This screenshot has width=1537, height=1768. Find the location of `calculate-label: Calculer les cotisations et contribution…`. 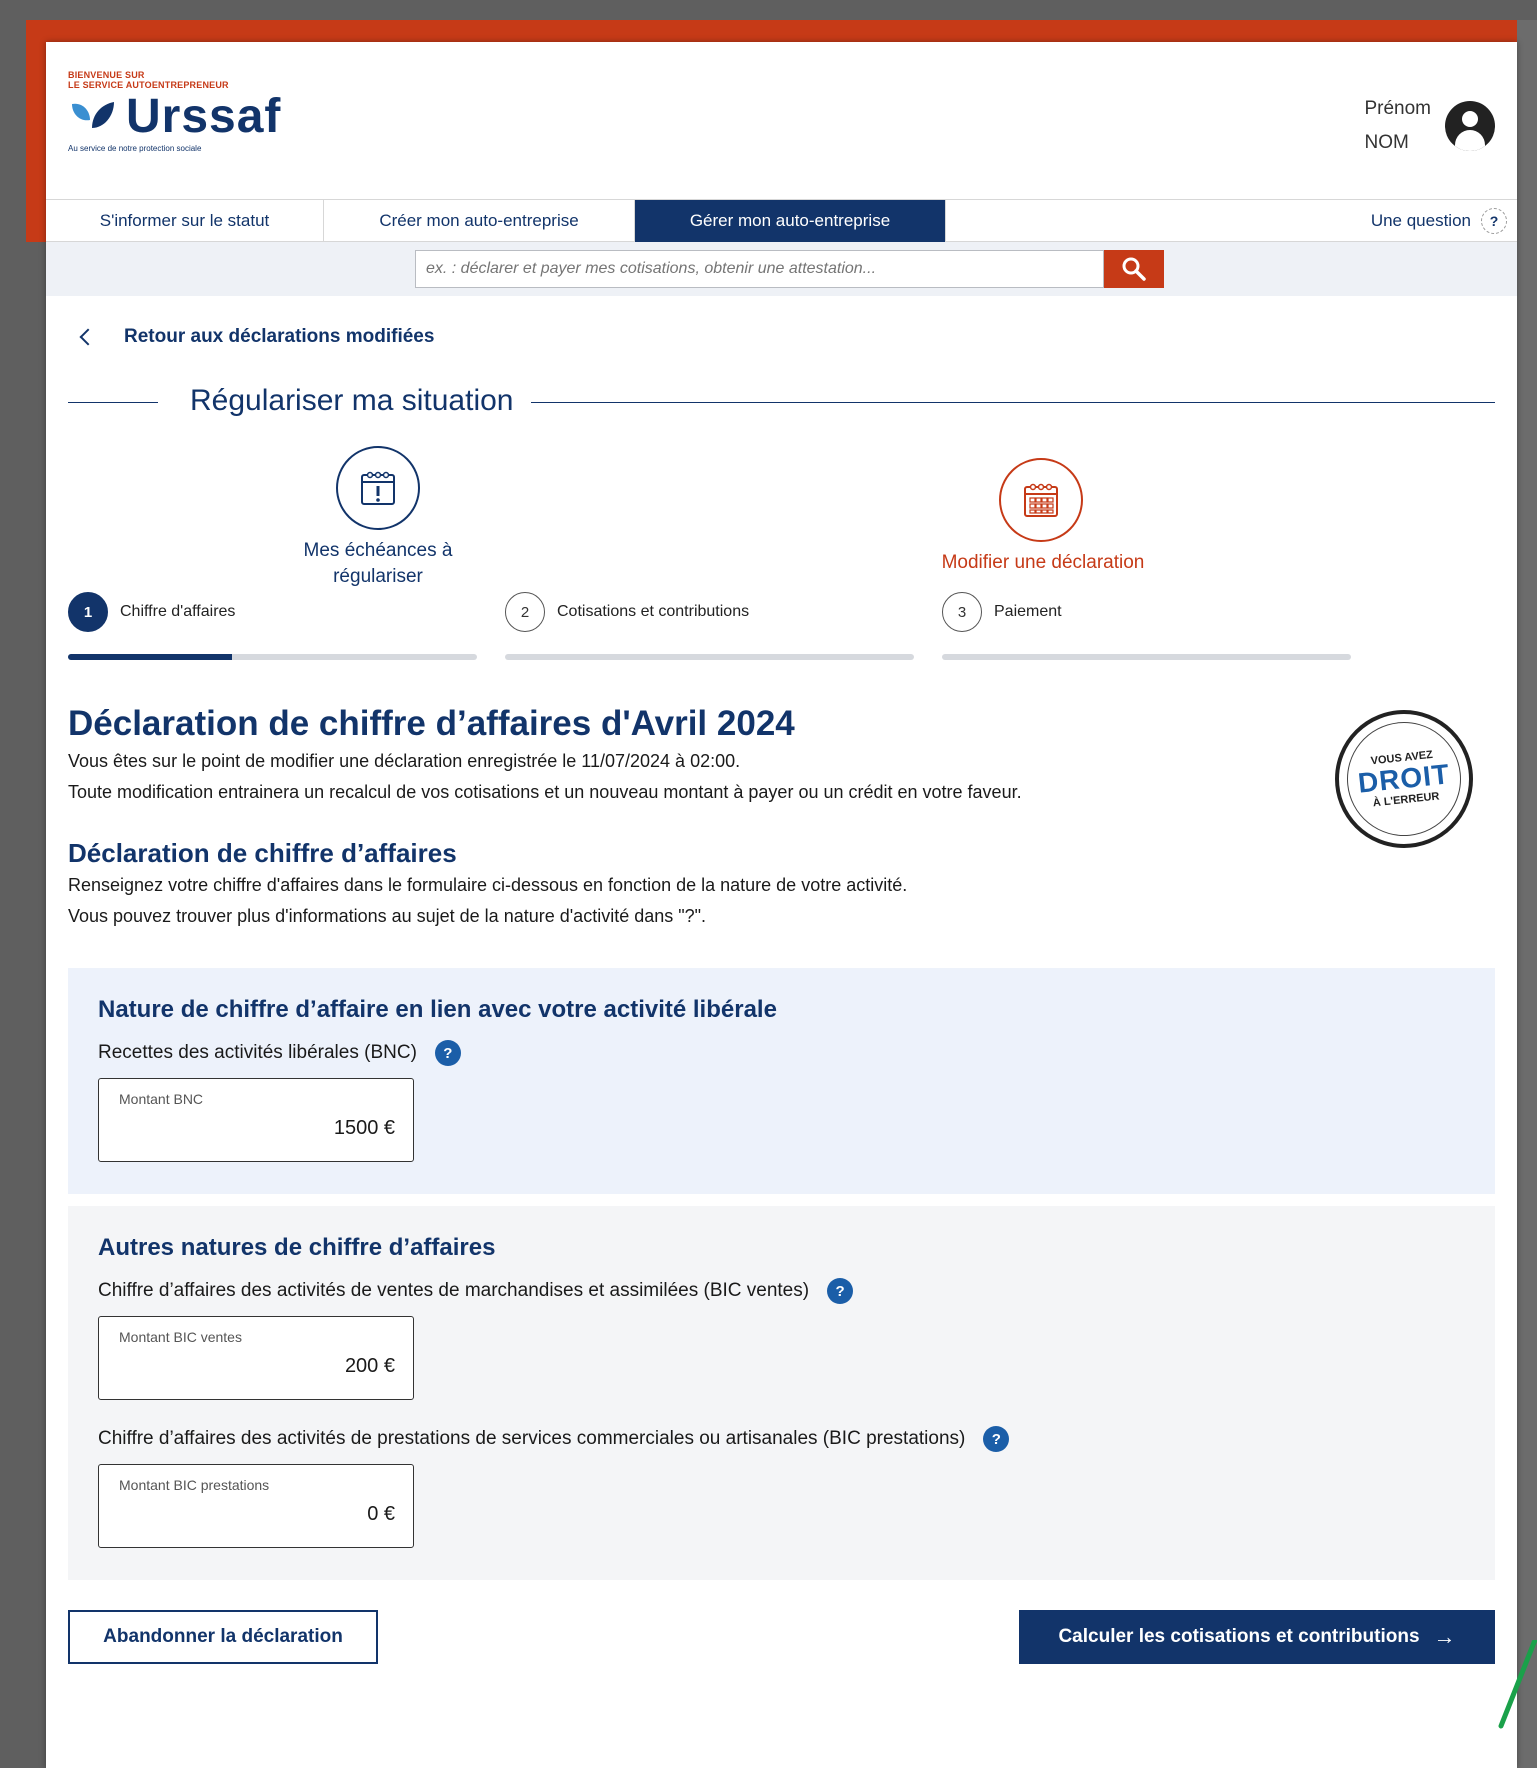

calculate-label: Calculer les cotisations et contribution… is located at coordinates (1239, 1636).